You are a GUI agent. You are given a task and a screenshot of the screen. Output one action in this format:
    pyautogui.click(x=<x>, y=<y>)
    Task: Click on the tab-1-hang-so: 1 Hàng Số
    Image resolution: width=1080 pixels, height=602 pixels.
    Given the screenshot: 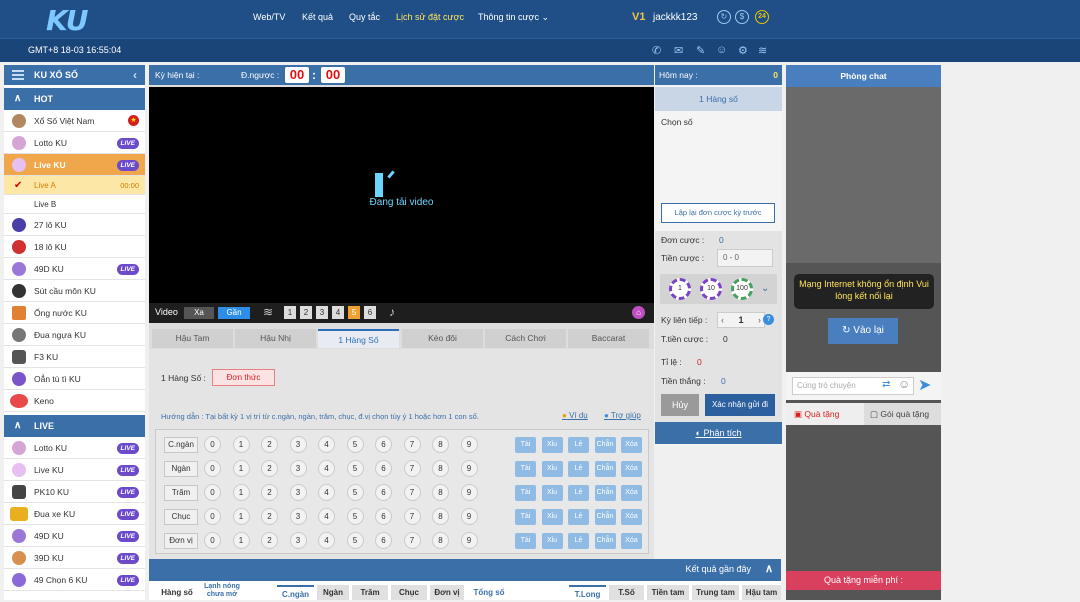 What is the action you would take?
    pyautogui.click(x=358, y=338)
    